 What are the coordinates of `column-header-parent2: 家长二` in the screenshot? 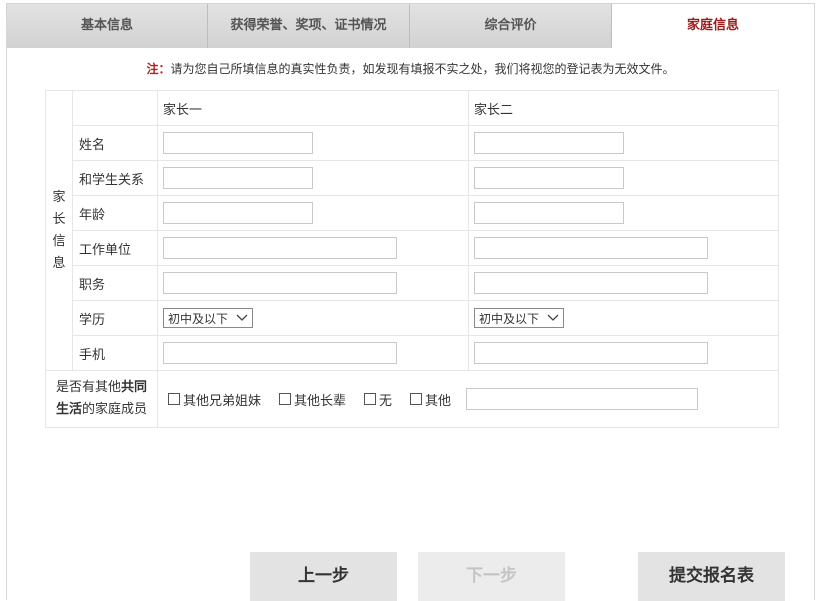 It's located at (623, 108).